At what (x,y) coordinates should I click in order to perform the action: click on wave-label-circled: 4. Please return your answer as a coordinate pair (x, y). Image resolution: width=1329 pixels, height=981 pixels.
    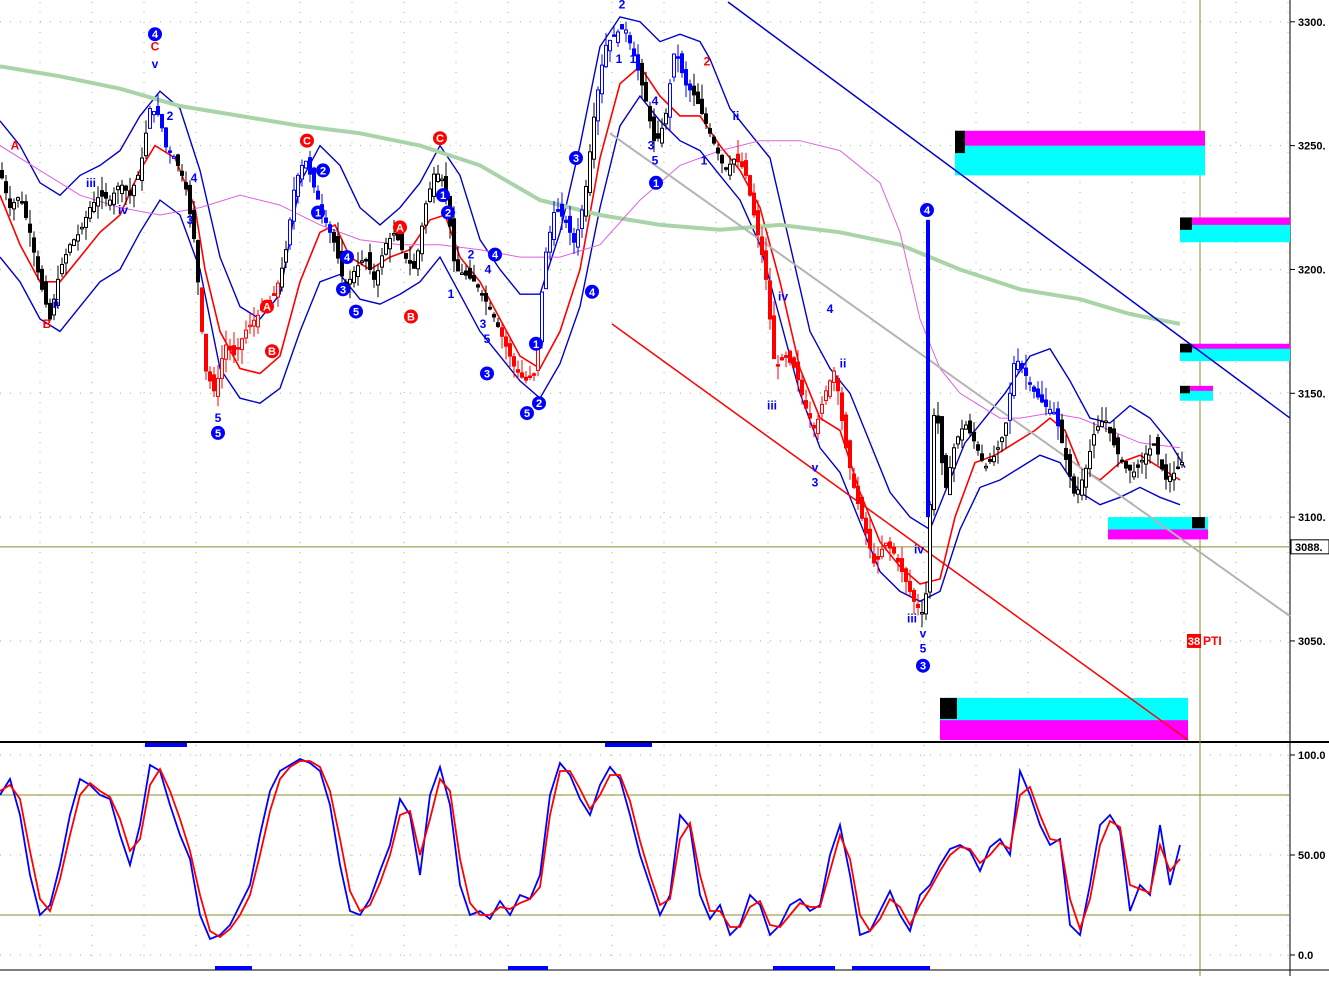
    Looking at the image, I should click on (347, 257).